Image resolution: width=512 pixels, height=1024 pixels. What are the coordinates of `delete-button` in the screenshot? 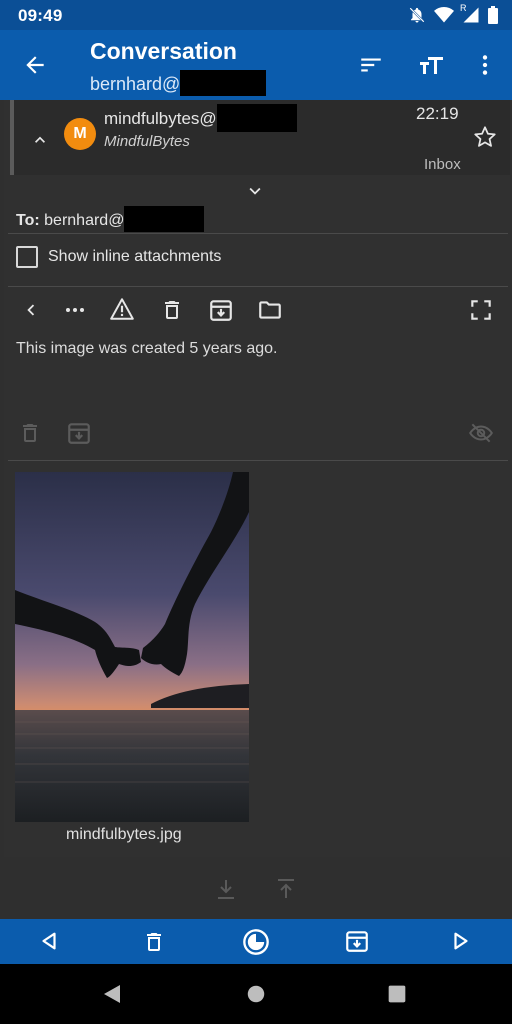 It's located at (172, 310).